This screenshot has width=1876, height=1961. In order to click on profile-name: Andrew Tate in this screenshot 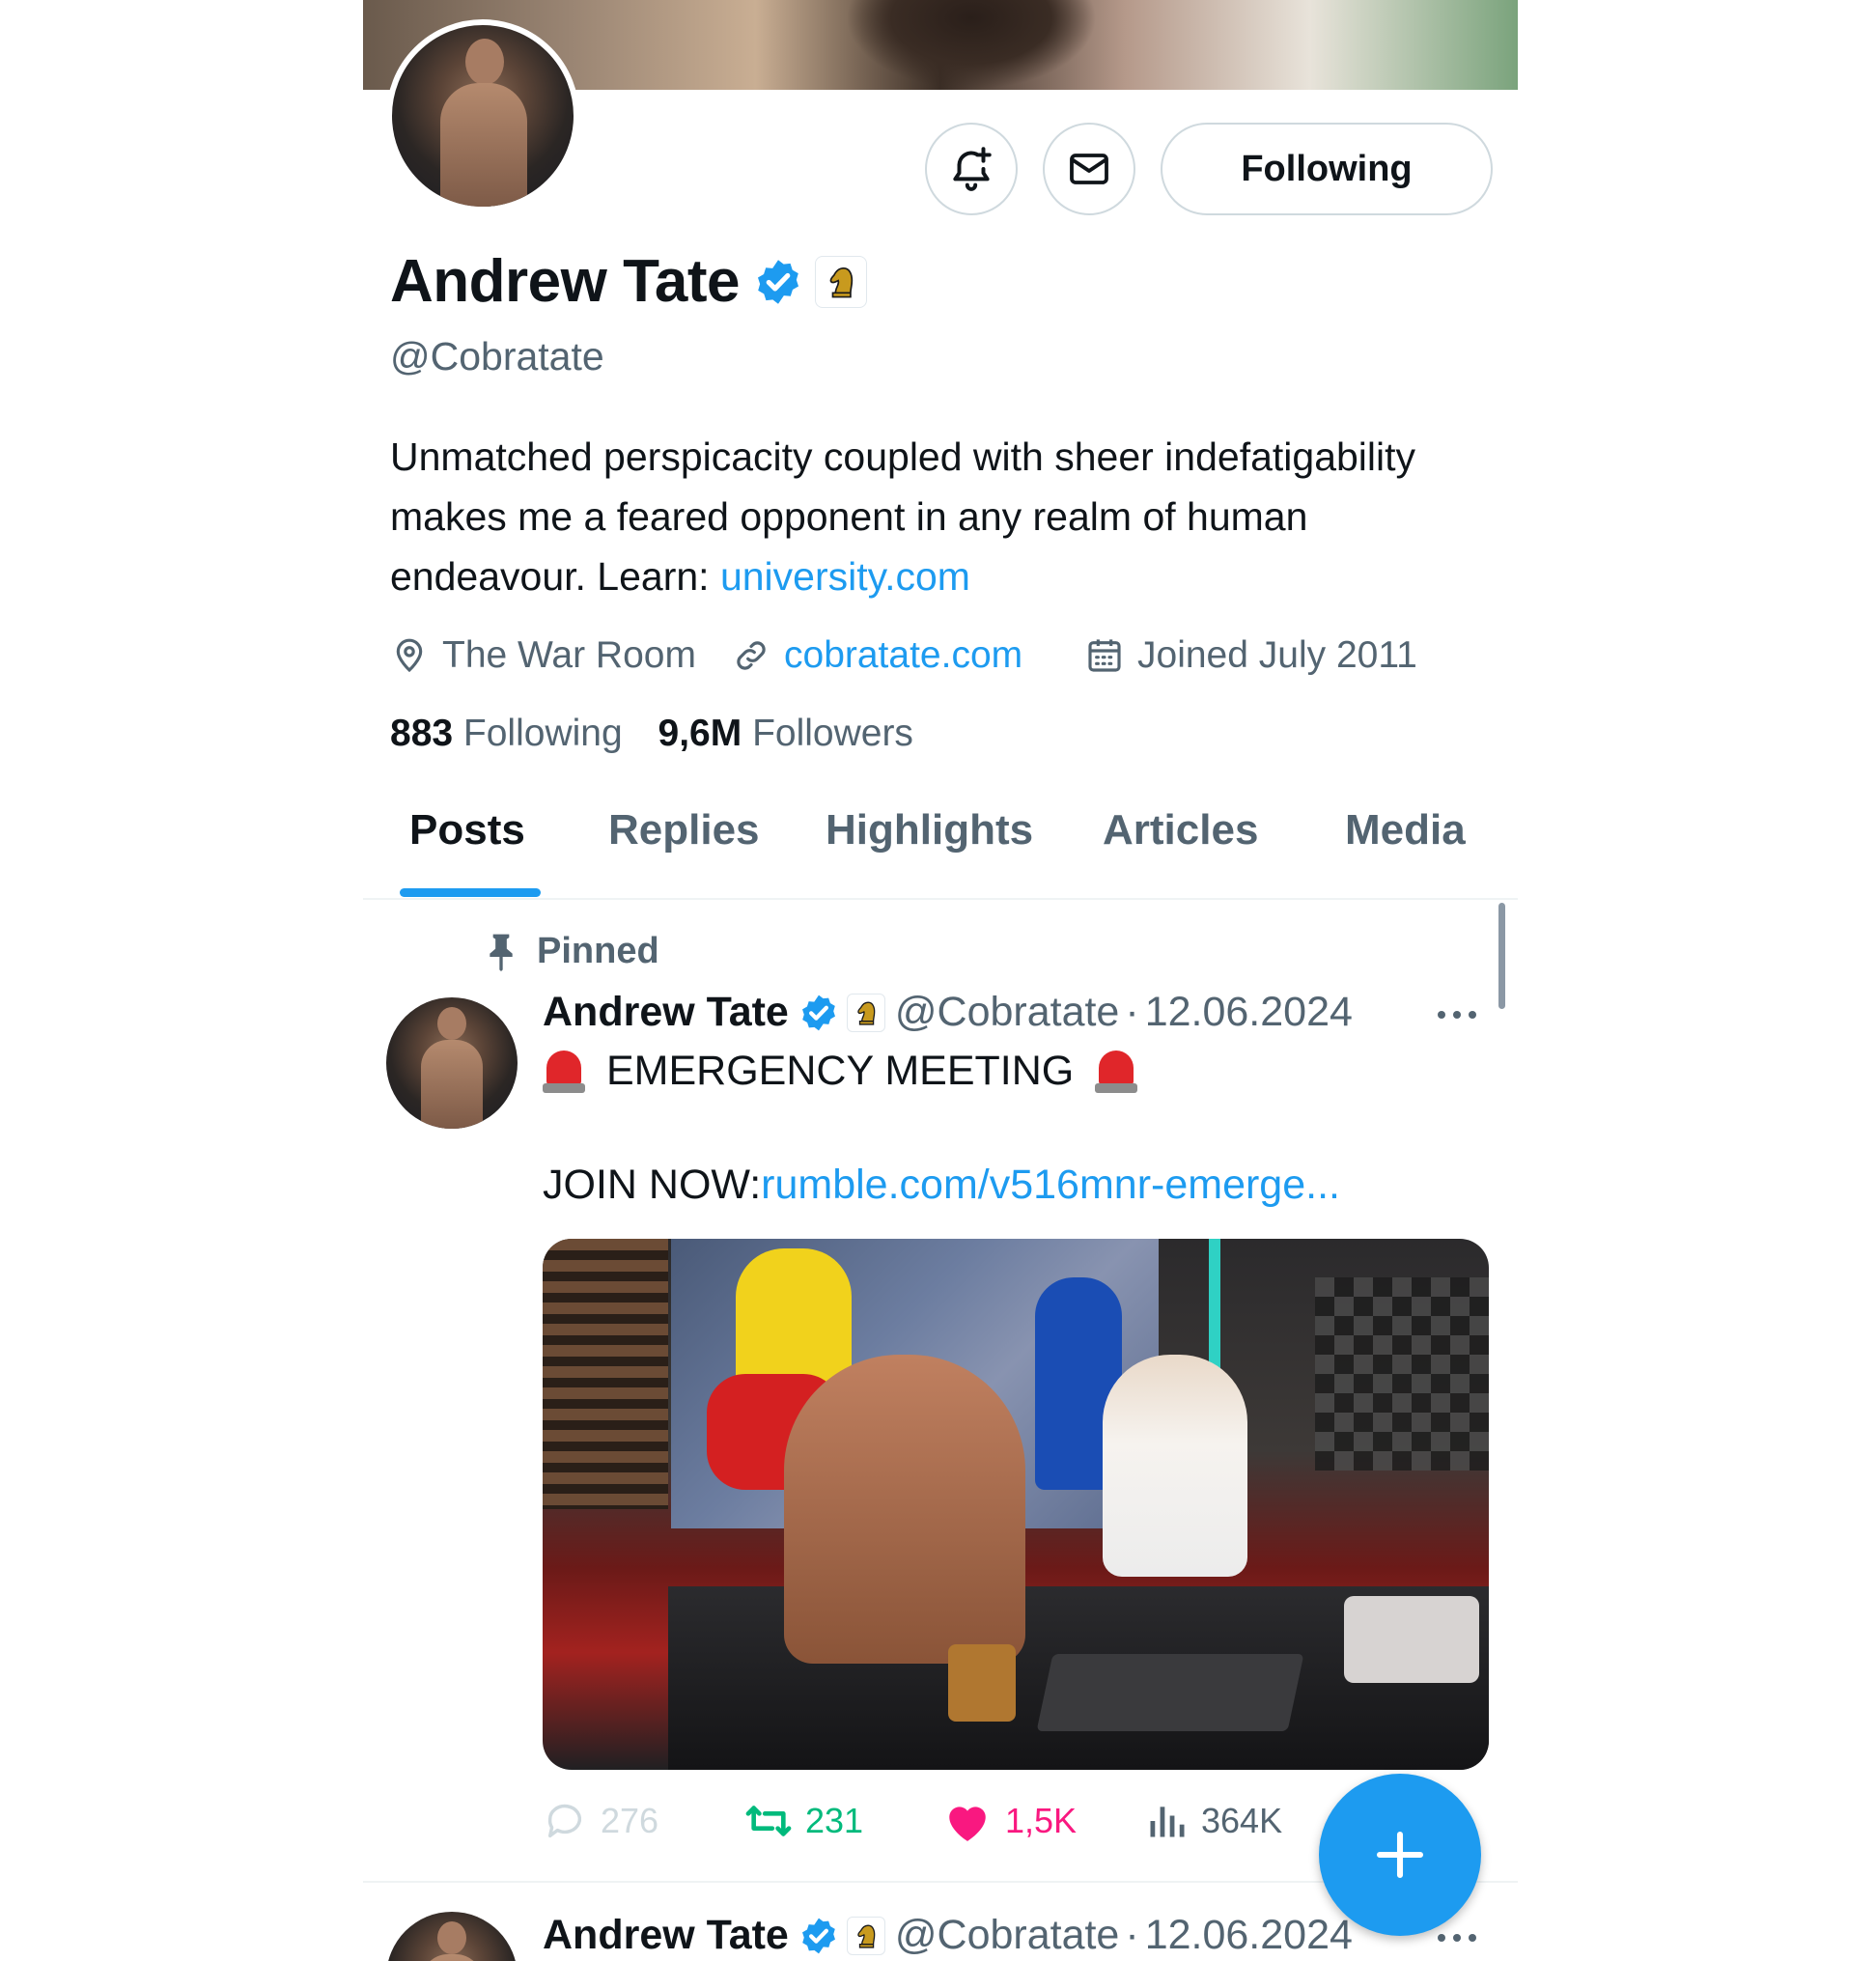, I will do `click(565, 281)`.